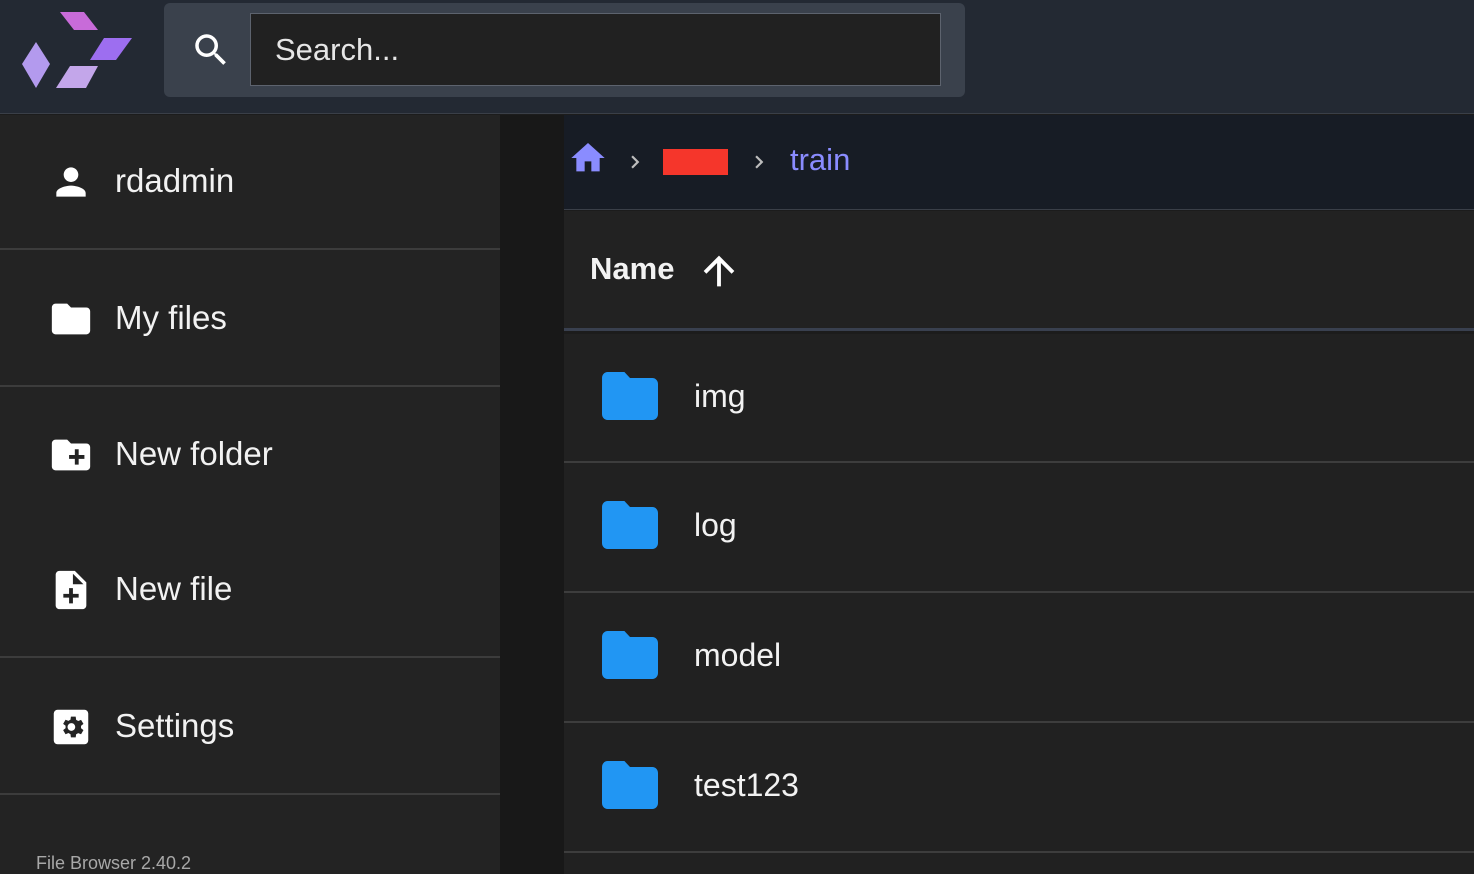  What do you see at coordinates (695, 162) in the screenshot?
I see `breadcrumb-redacted-folder` at bounding box center [695, 162].